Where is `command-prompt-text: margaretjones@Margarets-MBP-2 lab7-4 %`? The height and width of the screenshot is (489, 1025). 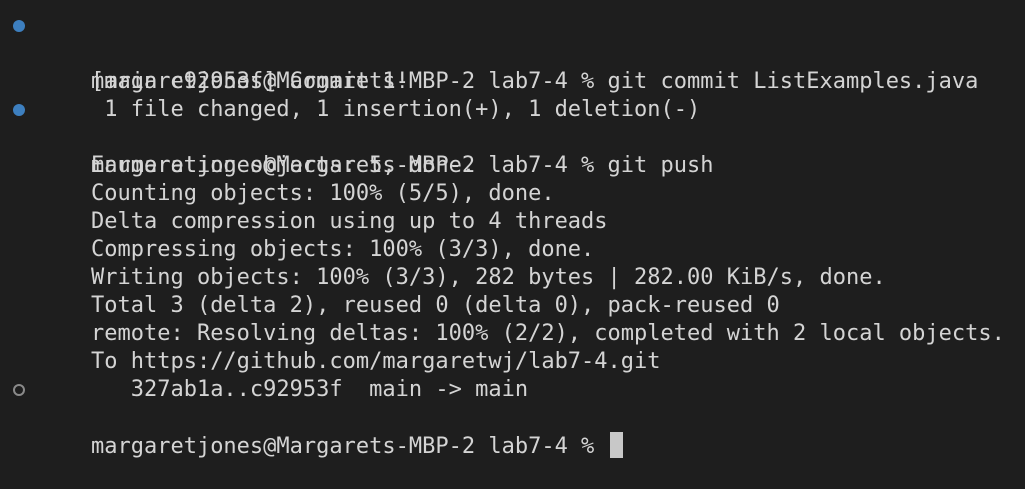
command-prompt-text: margaretjones@Margarets-MBP-2 lab7-4 % is located at coordinates (349, 446).